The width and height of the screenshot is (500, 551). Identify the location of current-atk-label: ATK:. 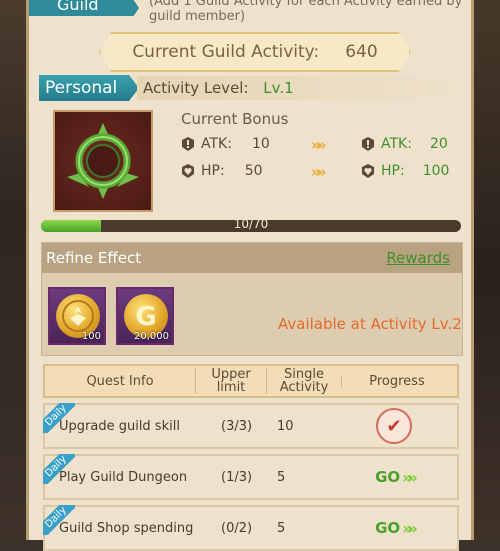
(216, 144).